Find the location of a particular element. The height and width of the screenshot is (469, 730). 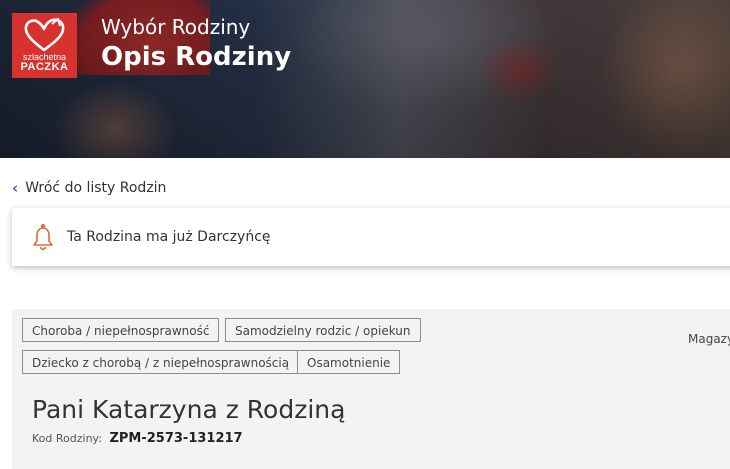

warehouse-label: Magazy is located at coordinates (709, 339).